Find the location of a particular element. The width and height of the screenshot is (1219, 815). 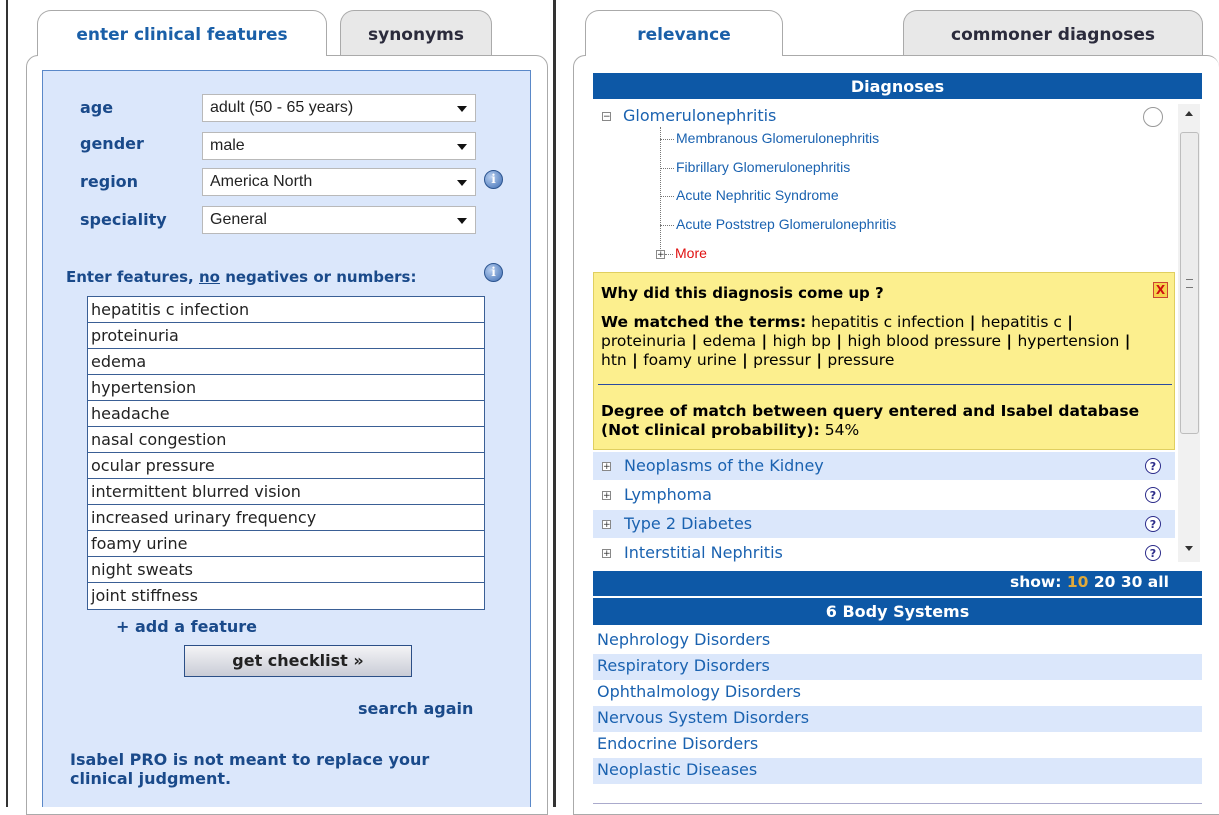

diagnosis-row: + Interstitial Nephritis ? is located at coordinates (884, 553).